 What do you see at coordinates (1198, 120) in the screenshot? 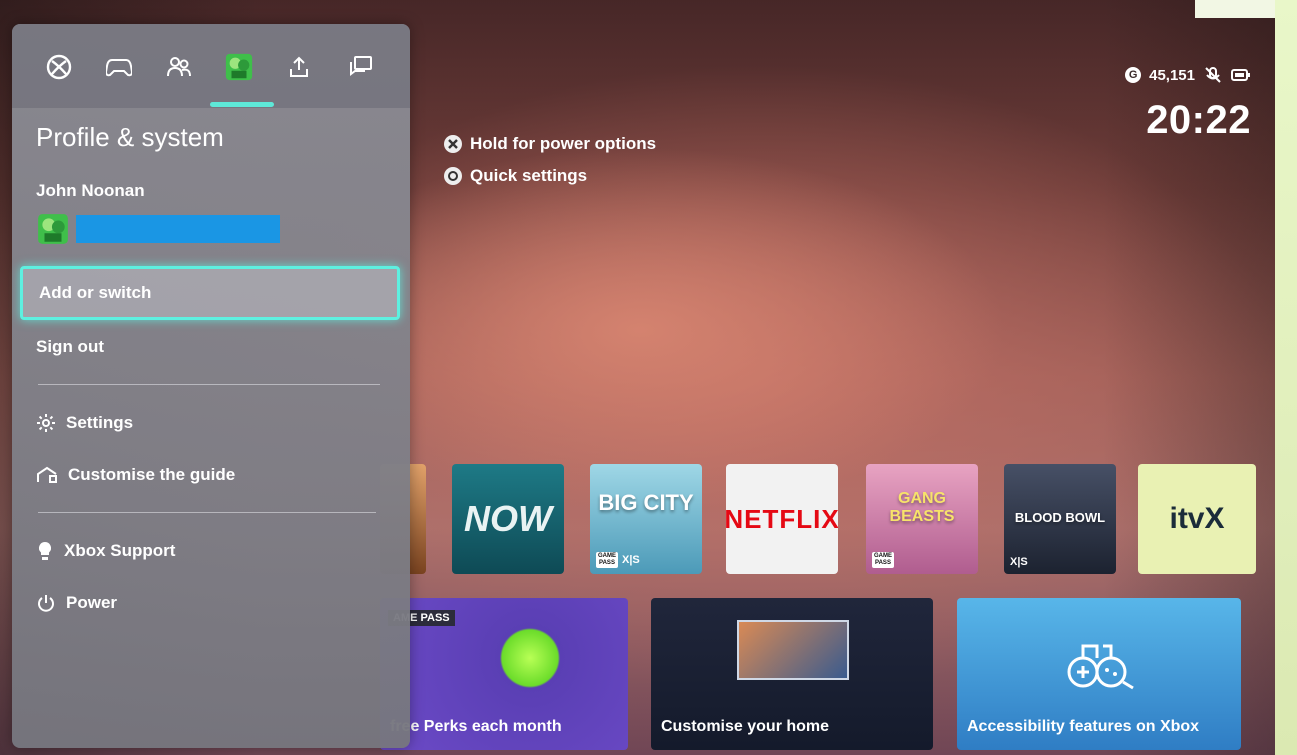
I see `clock: 20:22` at bounding box center [1198, 120].